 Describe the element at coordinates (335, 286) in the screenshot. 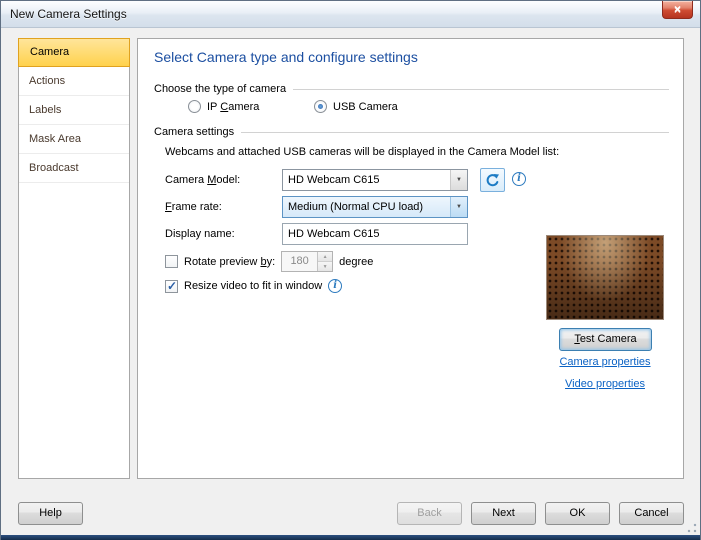

I see `resize-video-info-icon: i` at that location.